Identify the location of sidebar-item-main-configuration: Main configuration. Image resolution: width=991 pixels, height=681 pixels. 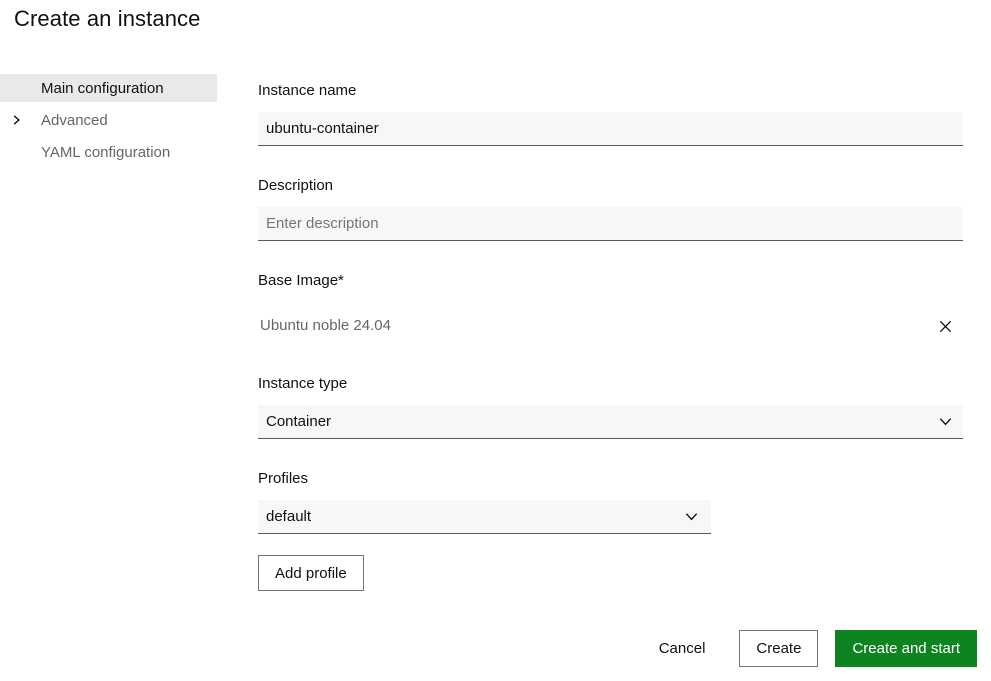
(108, 88).